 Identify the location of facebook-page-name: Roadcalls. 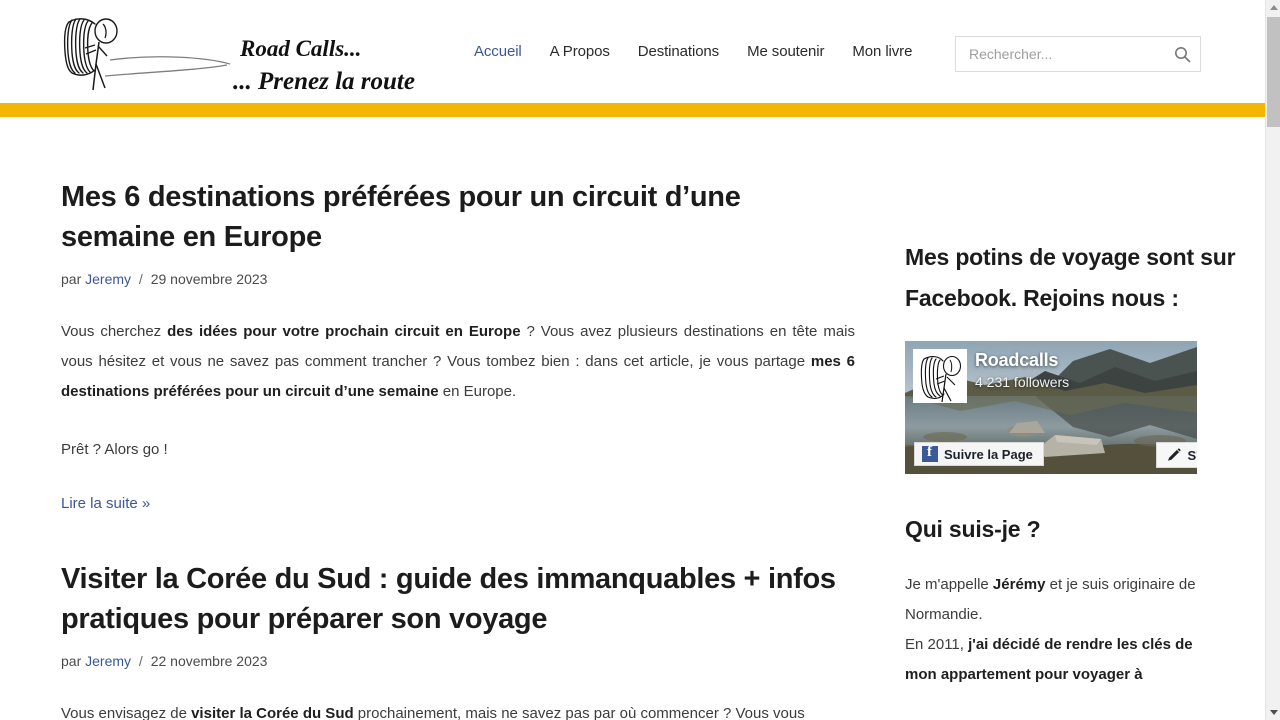
(1017, 360).